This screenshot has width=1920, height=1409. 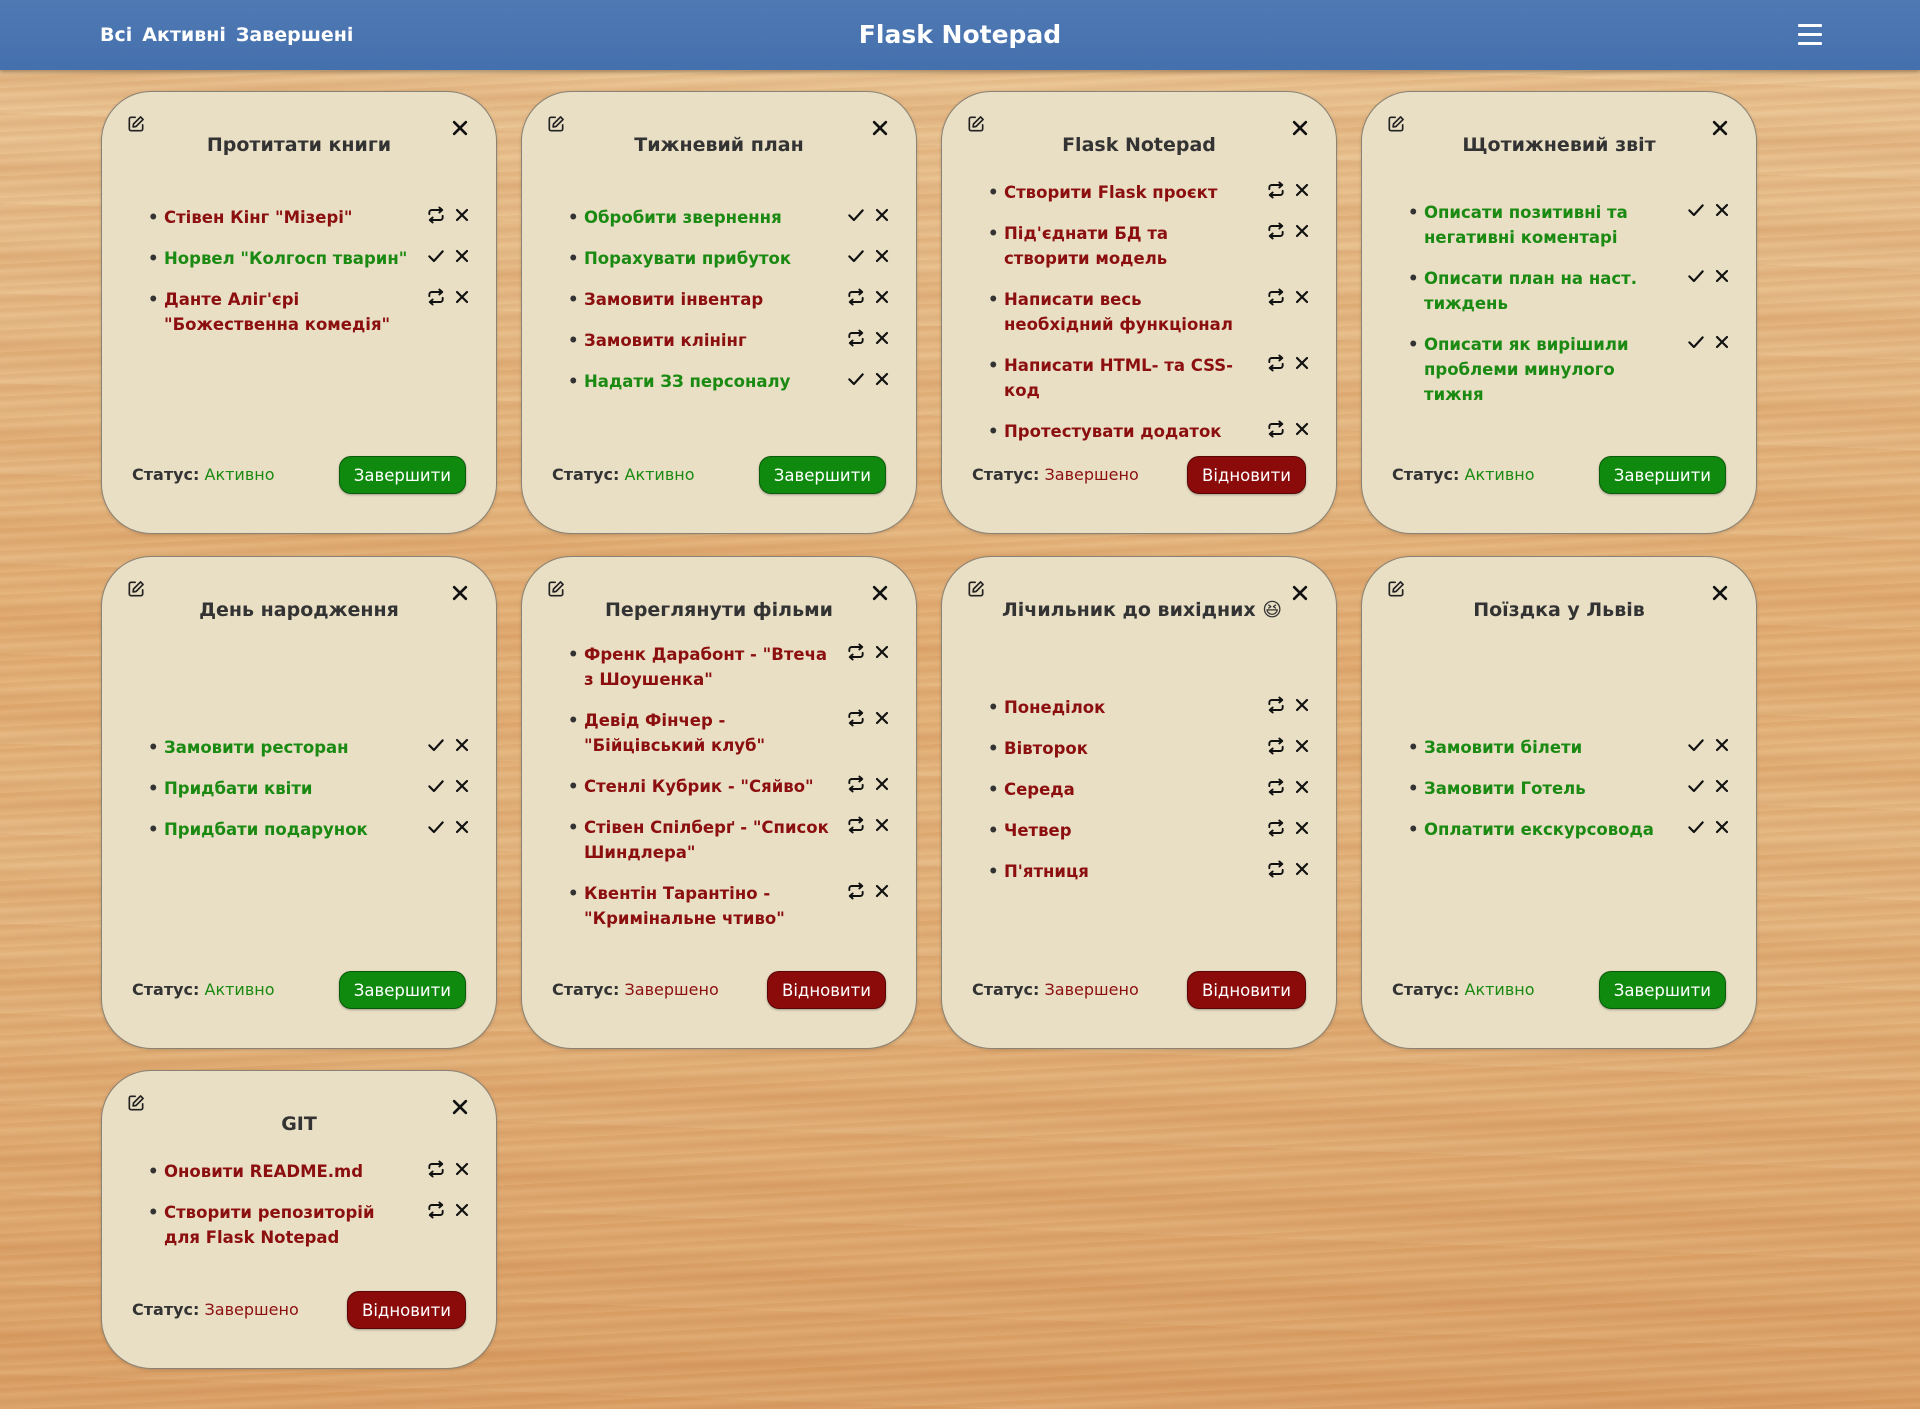 What do you see at coordinates (1810, 35) in the screenshot?
I see `hamburger-menu-icon` at bounding box center [1810, 35].